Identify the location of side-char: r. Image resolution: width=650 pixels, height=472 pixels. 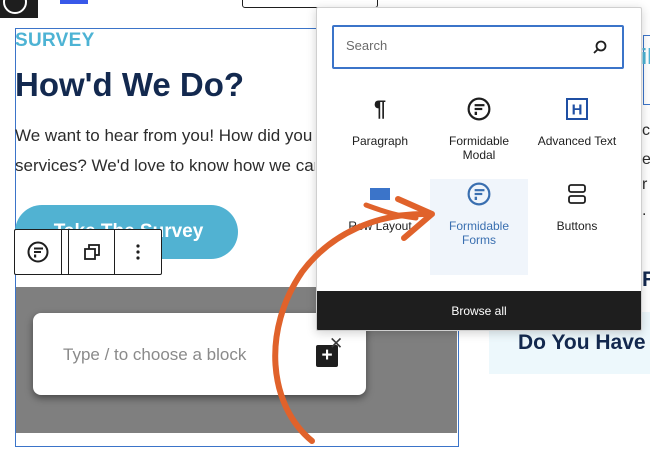
(645, 184).